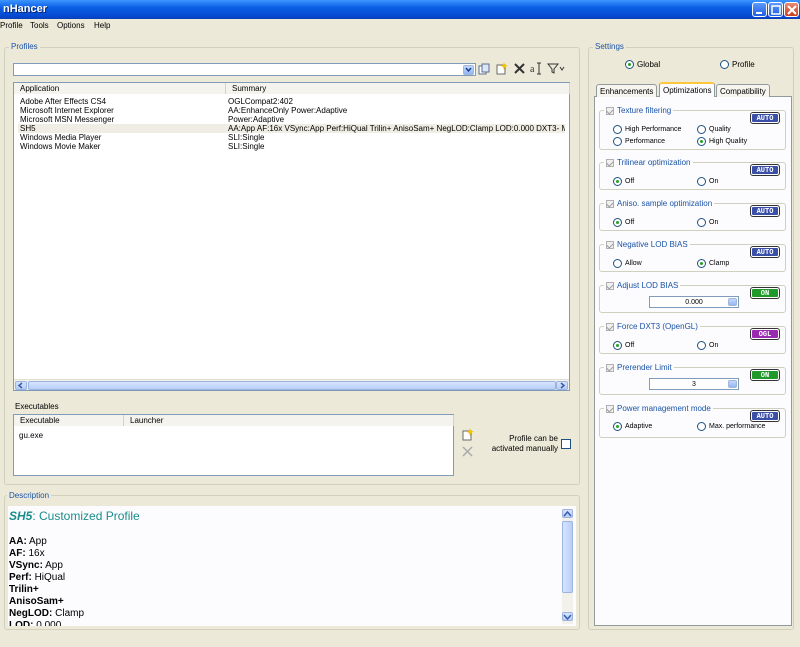 This screenshot has height=647, width=800. Describe the element at coordinates (610, 244) in the screenshot. I see `negative-lod-checkbox` at that location.